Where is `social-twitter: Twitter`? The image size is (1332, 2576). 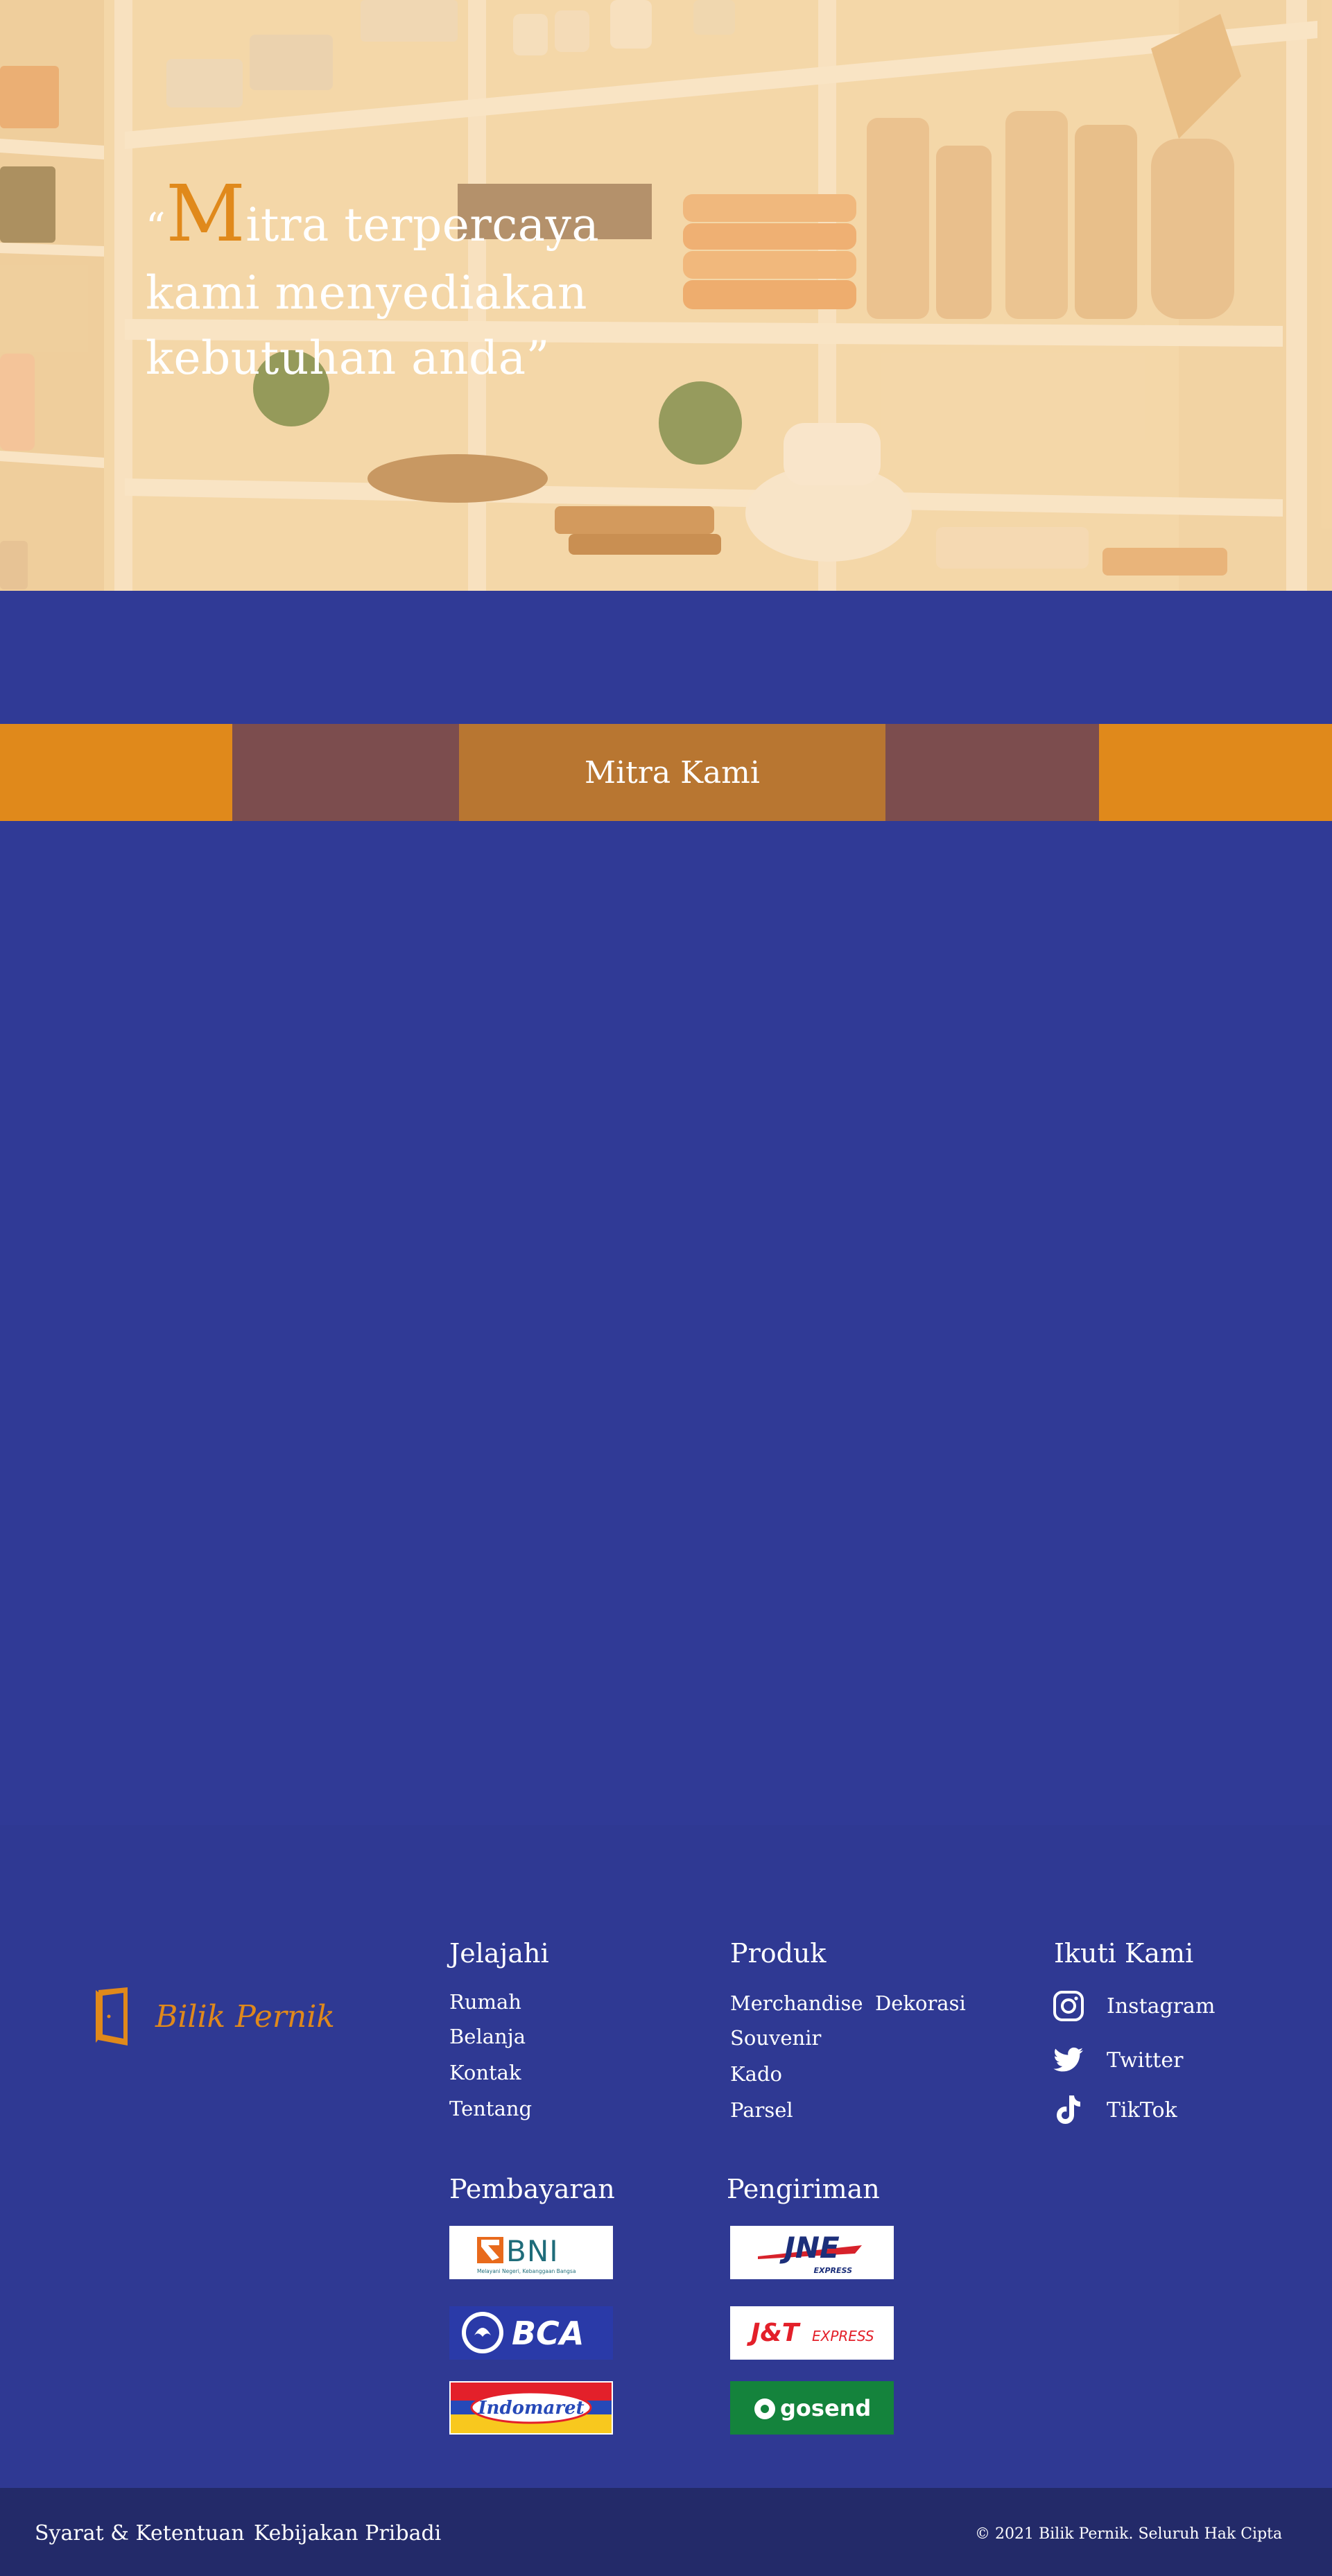 social-twitter: Twitter is located at coordinates (1118, 2060).